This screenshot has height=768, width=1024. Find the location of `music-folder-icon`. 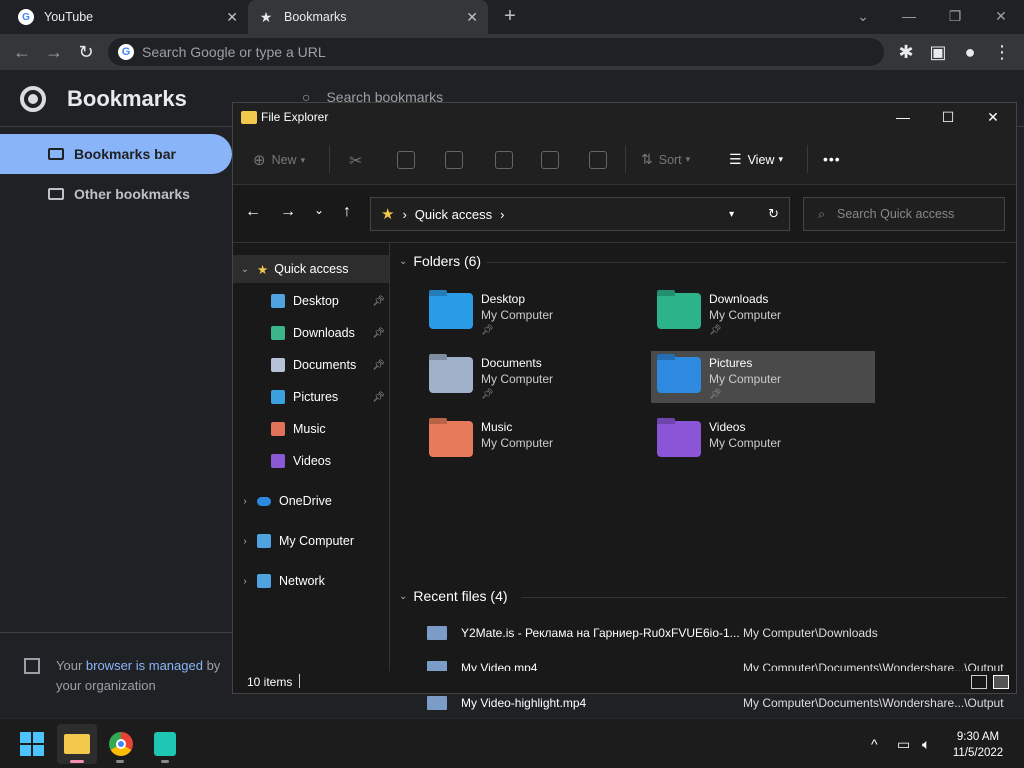

music-folder-icon is located at coordinates (451, 439).